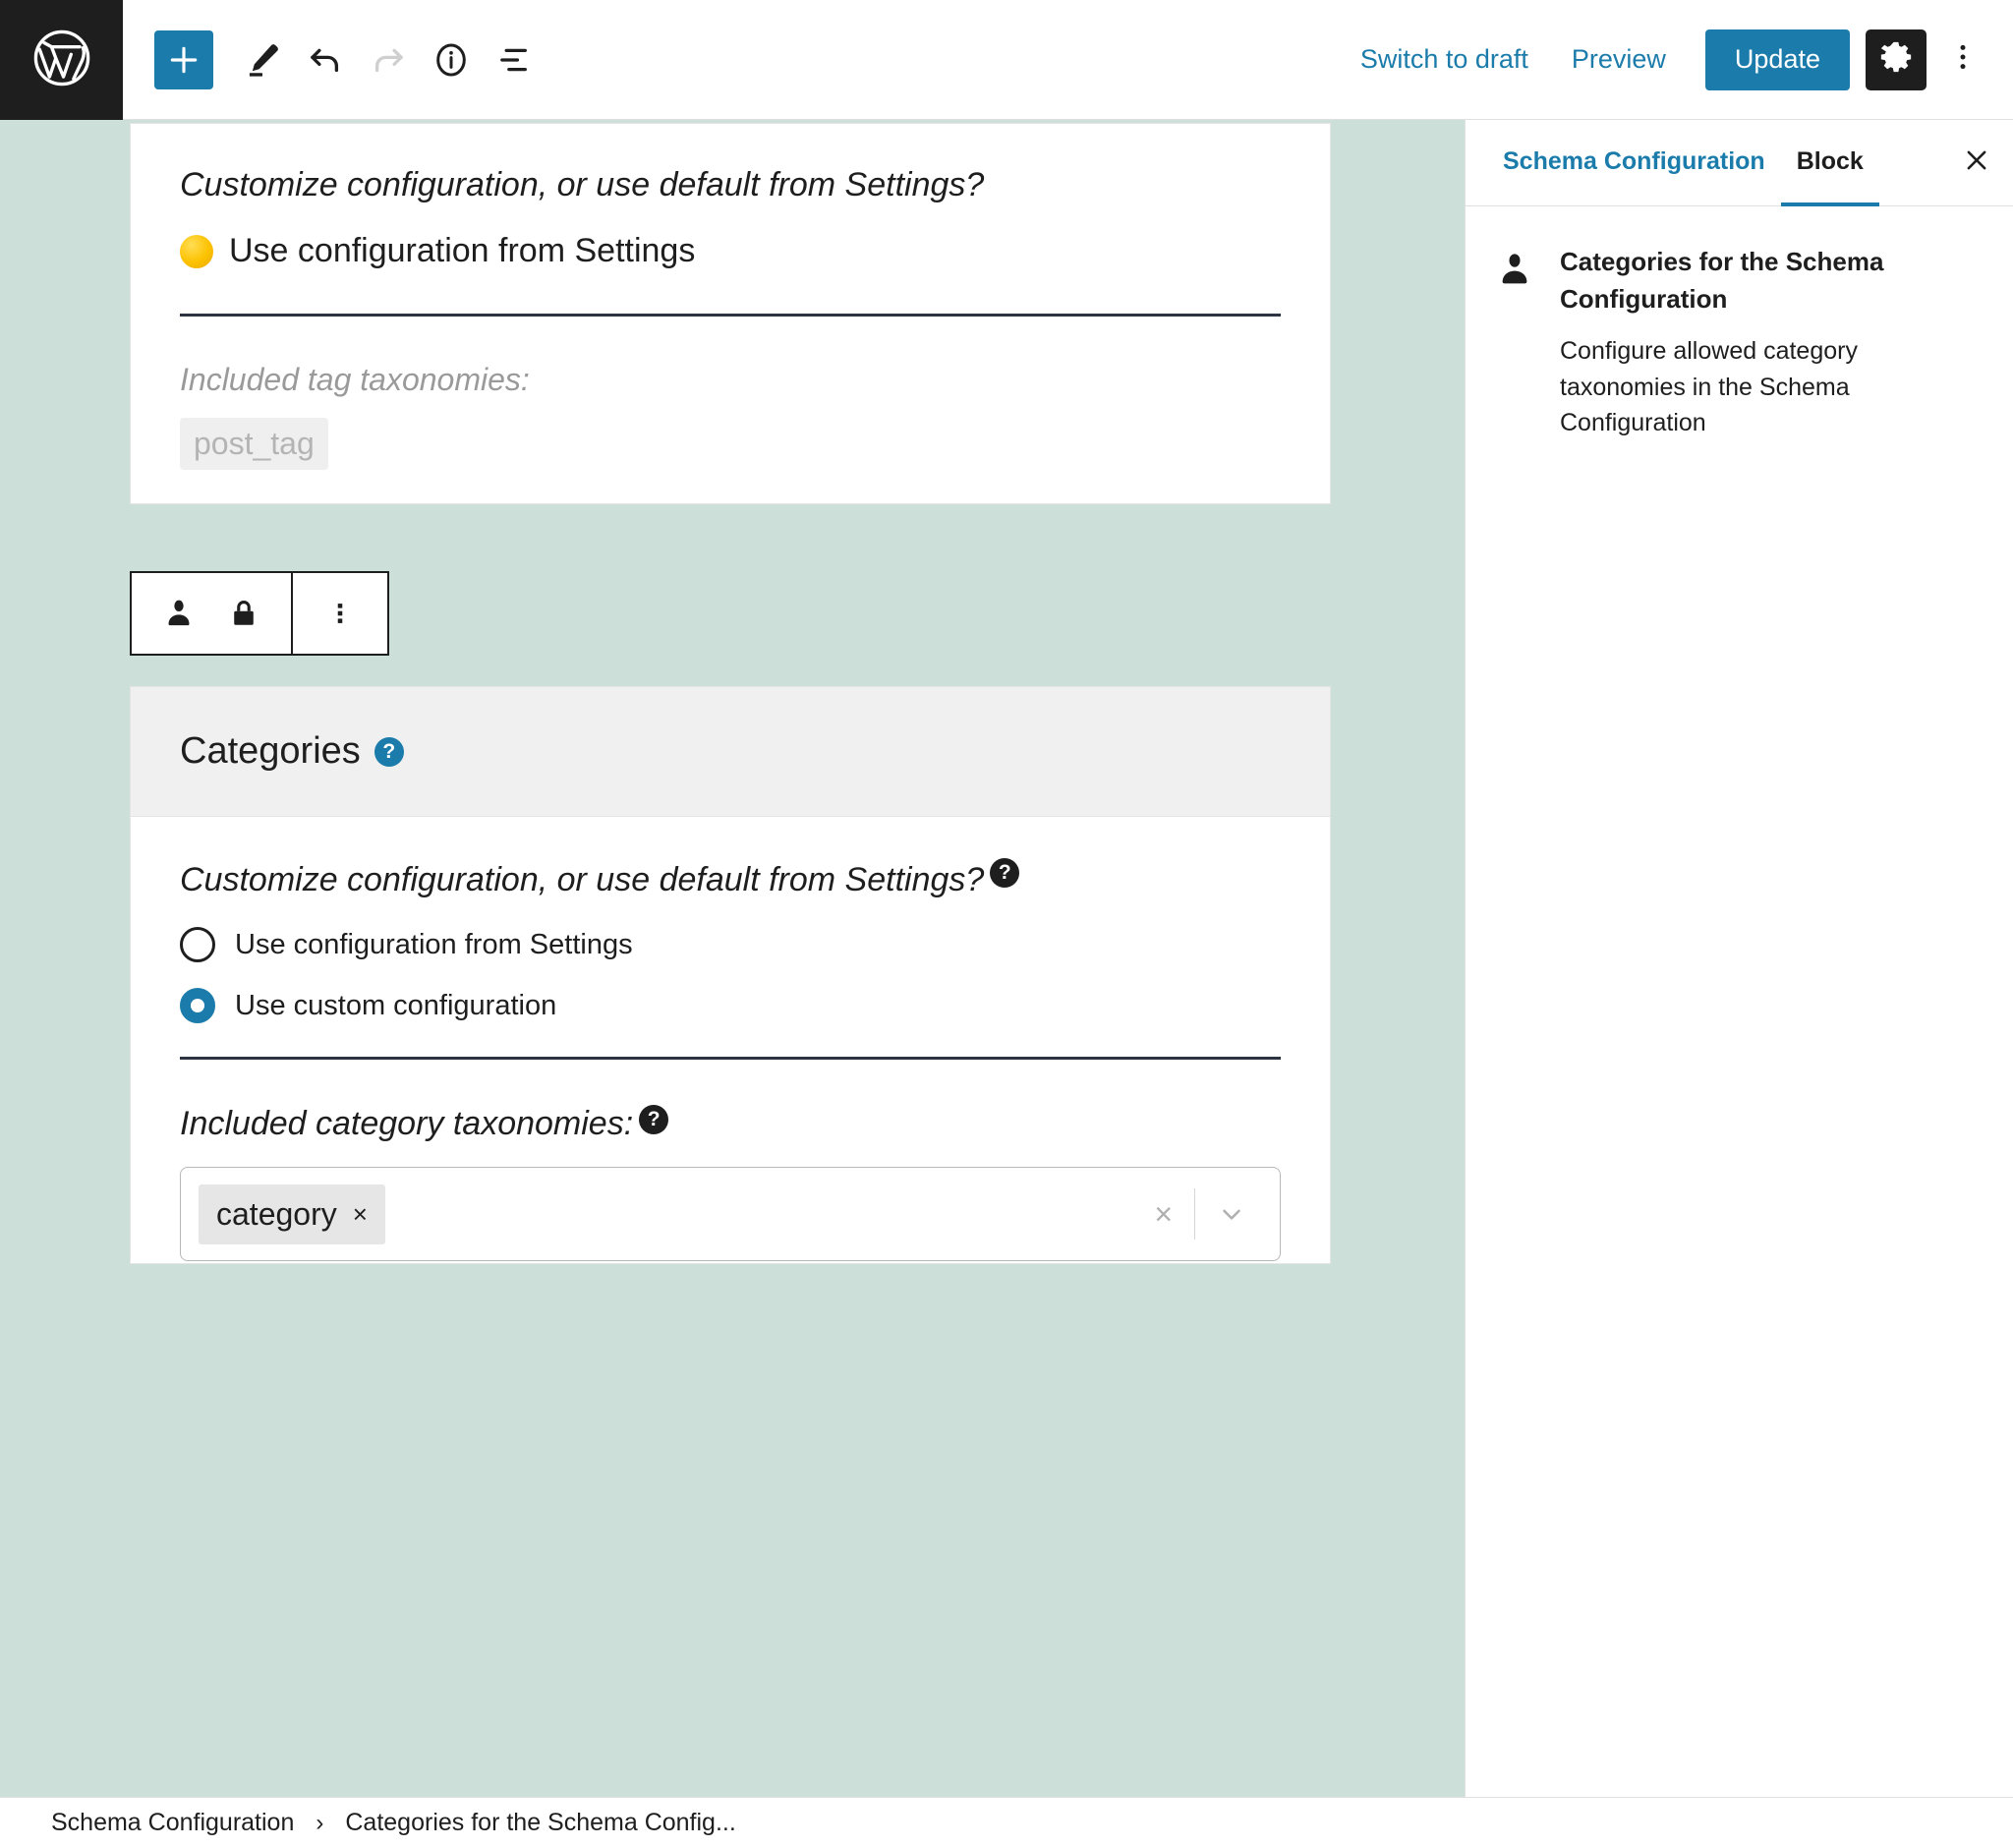 The width and height of the screenshot is (2013, 1848). I want to click on more-options-button, so click(1962, 60).